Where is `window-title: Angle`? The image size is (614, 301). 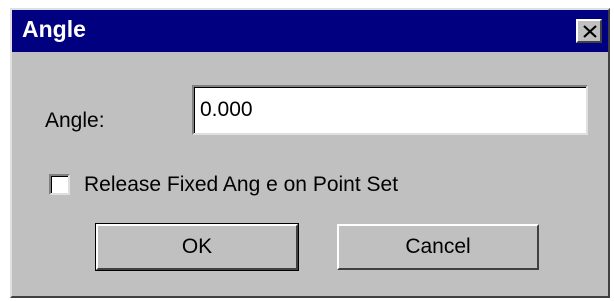 window-title: Angle is located at coordinates (54, 29).